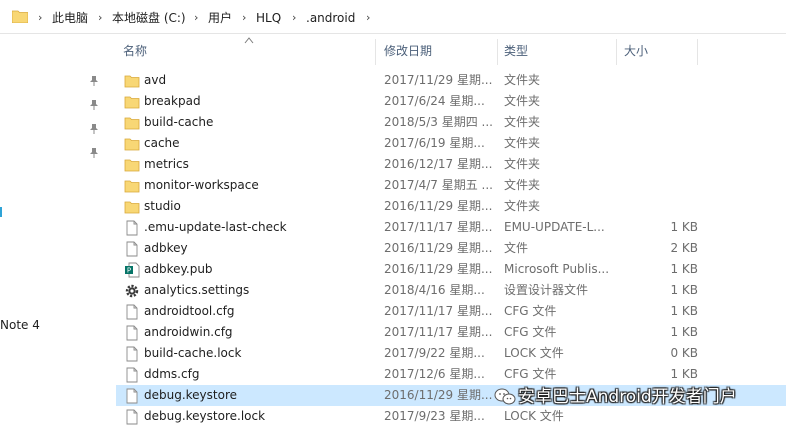 The image size is (786, 431). What do you see at coordinates (197, 290) in the screenshot?
I see `file-name: analytics.settings` at bounding box center [197, 290].